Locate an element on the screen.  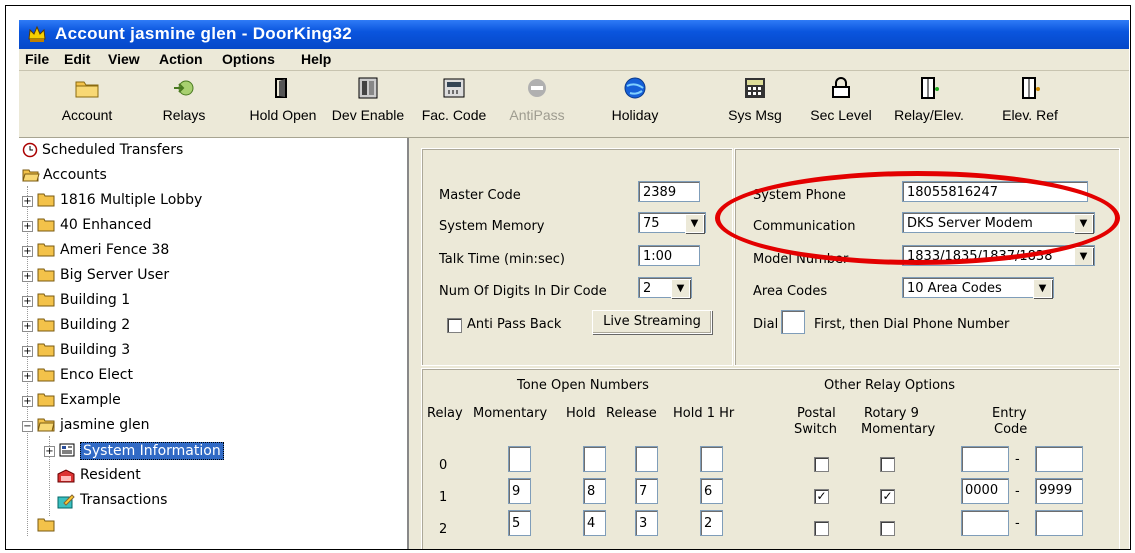
antipass-icon is located at coordinates (537, 88).